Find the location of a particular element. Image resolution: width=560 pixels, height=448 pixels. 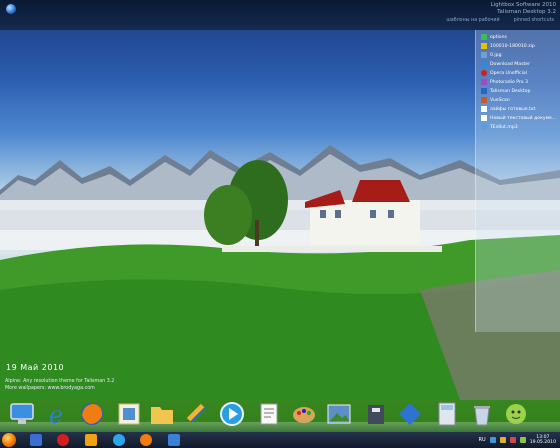

panel-item-mp3: TEdilut.mp3 is located at coordinates (499, 127).